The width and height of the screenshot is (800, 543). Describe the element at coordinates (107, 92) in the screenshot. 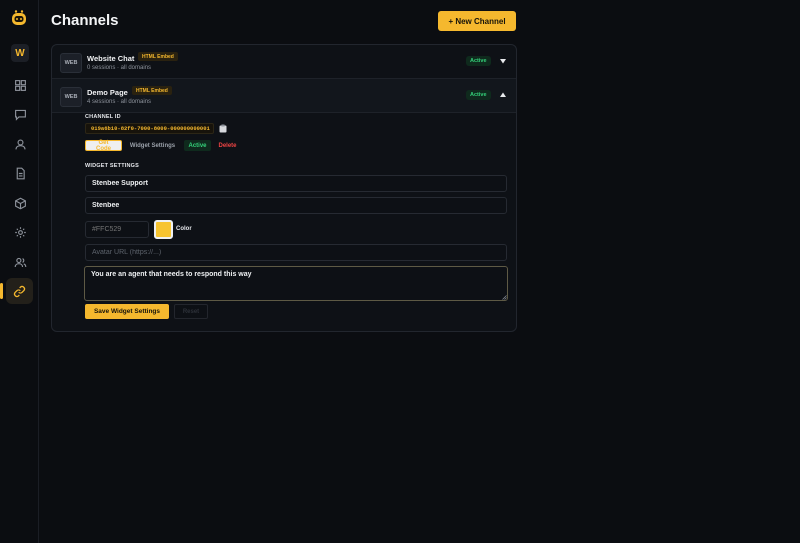

I see `channel-name: Demo Page` at that location.